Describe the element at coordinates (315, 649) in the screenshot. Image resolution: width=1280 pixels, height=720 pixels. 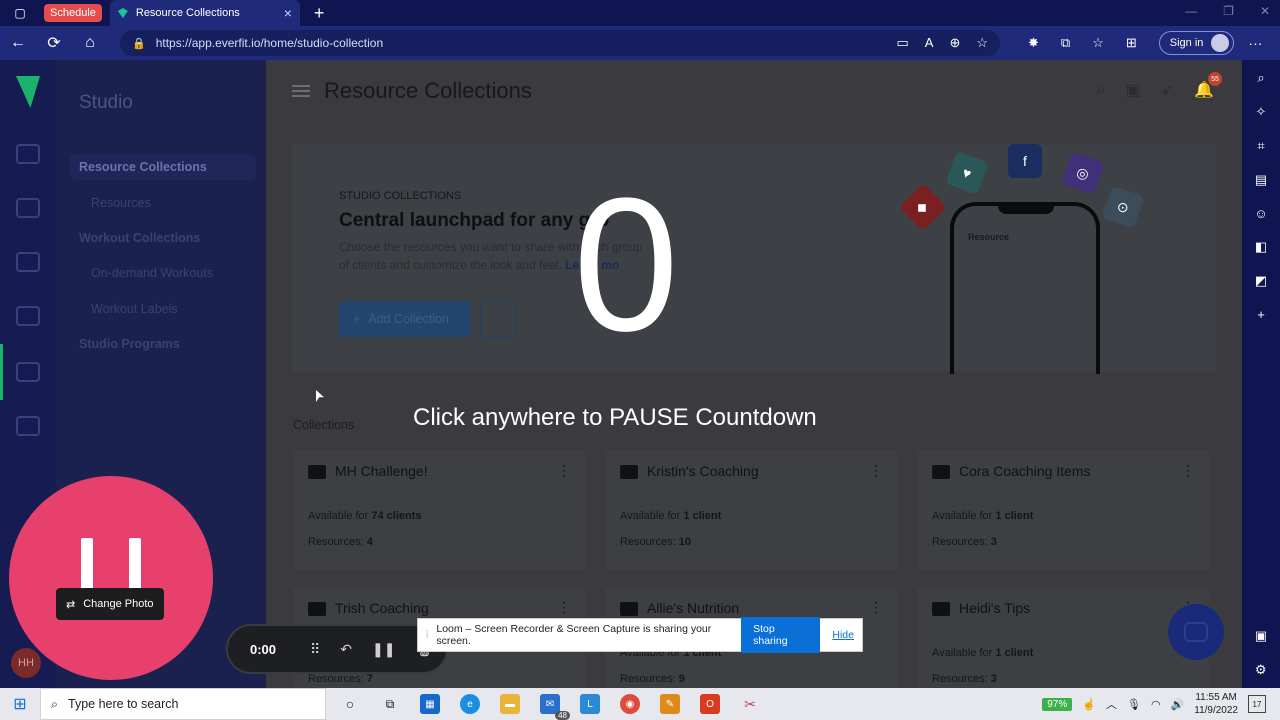
I see `drag-handle-icon: ⠿` at that location.